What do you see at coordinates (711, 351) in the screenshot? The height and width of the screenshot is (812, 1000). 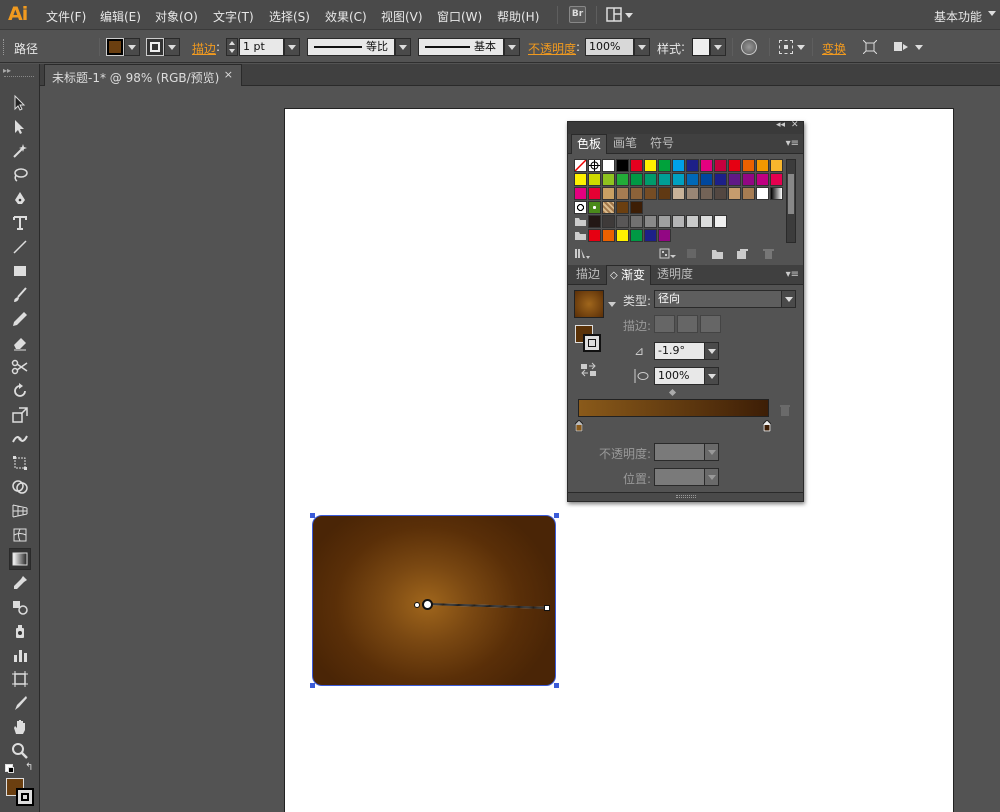 I see `angle-dropdown` at bounding box center [711, 351].